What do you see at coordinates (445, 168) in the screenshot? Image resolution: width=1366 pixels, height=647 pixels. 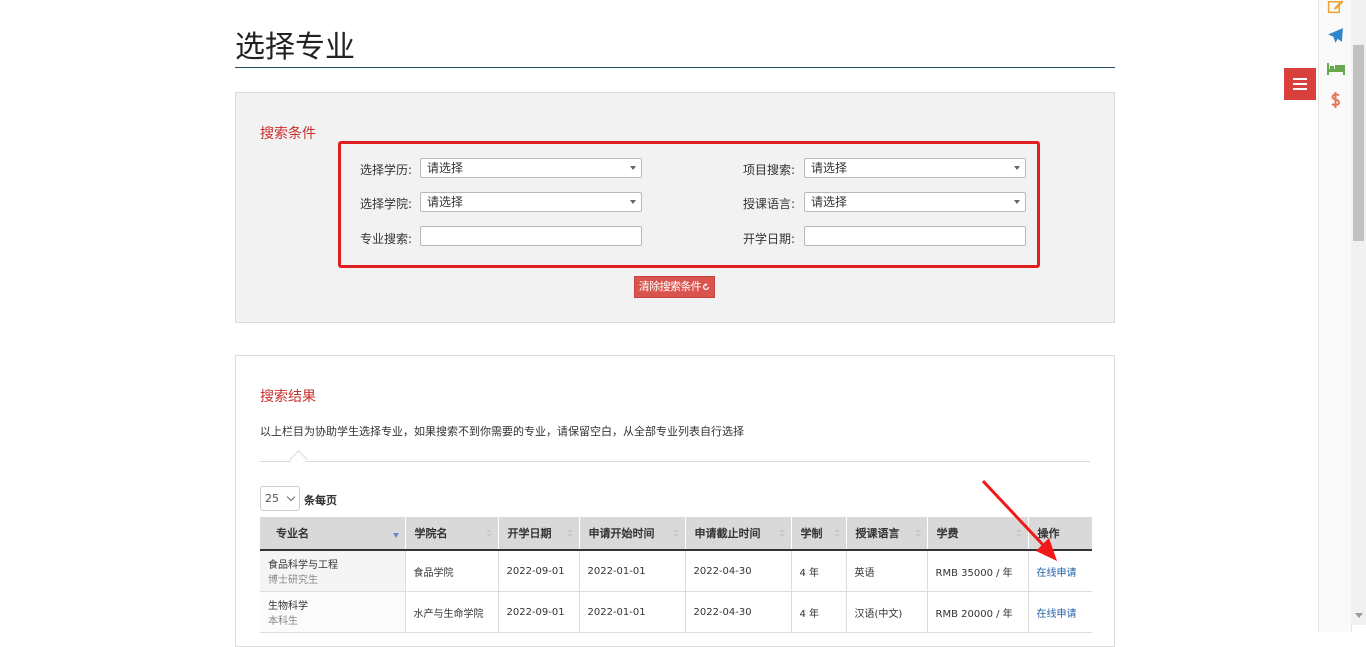 I see `education-select-value: 请选择` at bounding box center [445, 168].